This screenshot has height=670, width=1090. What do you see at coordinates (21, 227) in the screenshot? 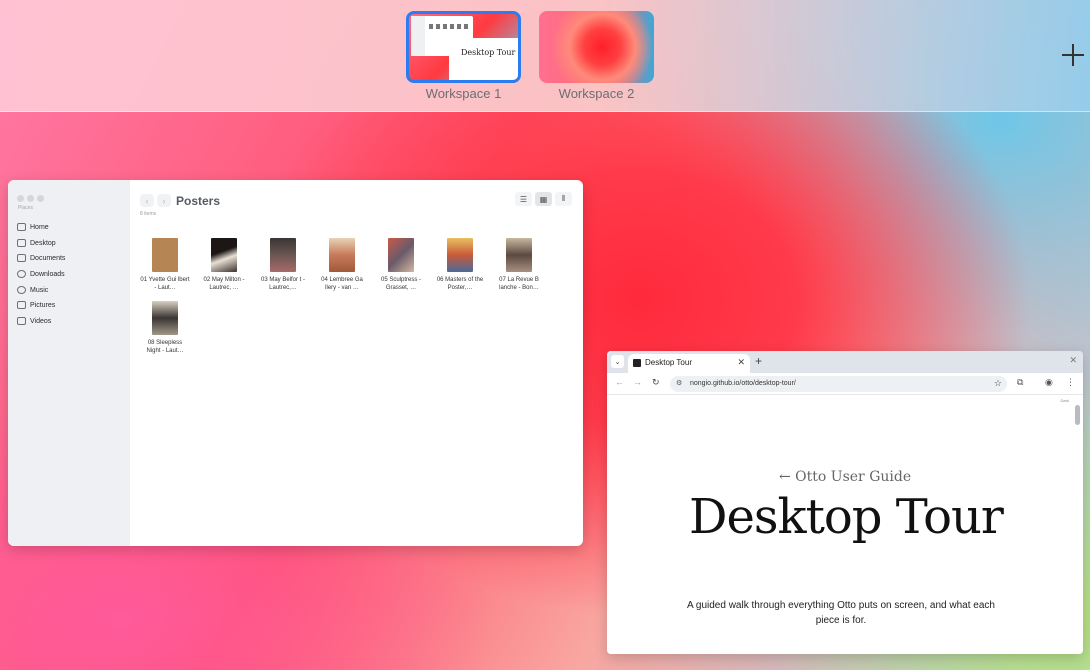
I see `home-icon` at bounding box center [21, 227].